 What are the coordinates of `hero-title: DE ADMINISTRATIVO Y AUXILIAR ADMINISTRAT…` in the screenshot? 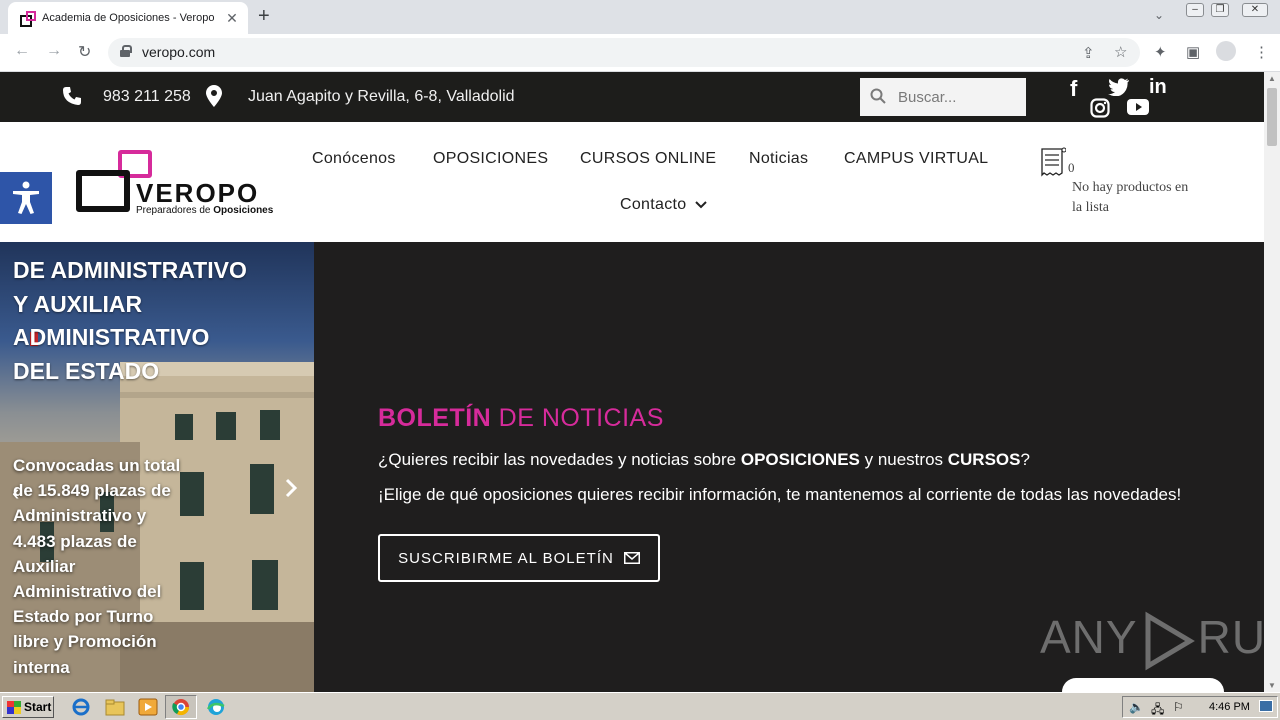 It's located at (130, 320).